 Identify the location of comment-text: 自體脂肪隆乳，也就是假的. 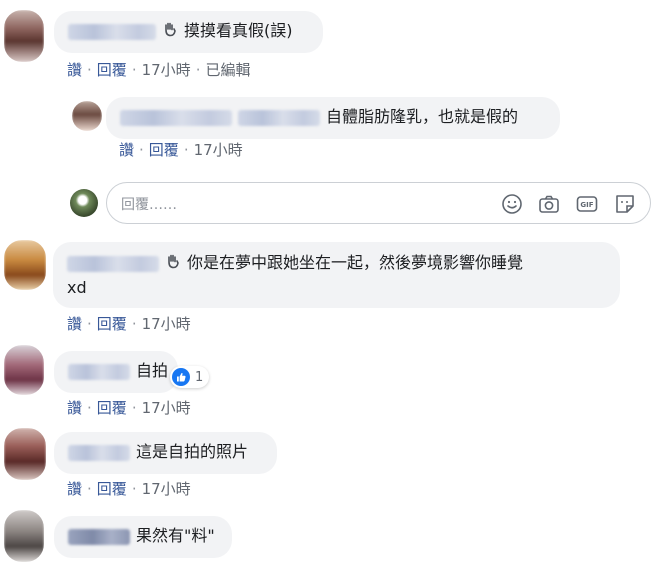
(422, 116).